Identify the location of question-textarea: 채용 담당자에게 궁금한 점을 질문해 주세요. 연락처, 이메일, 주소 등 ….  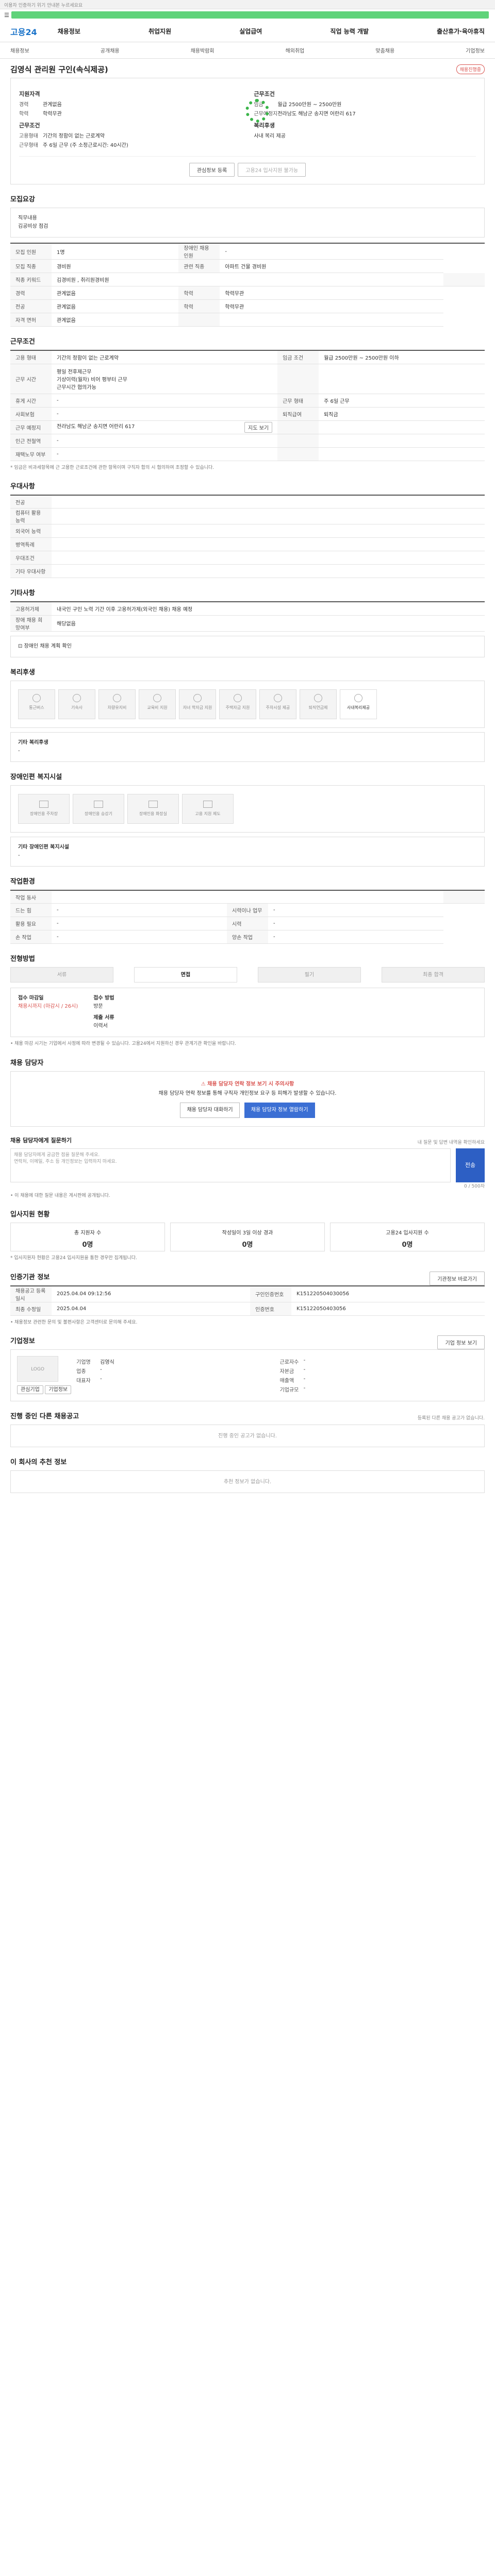
(231, 1165).